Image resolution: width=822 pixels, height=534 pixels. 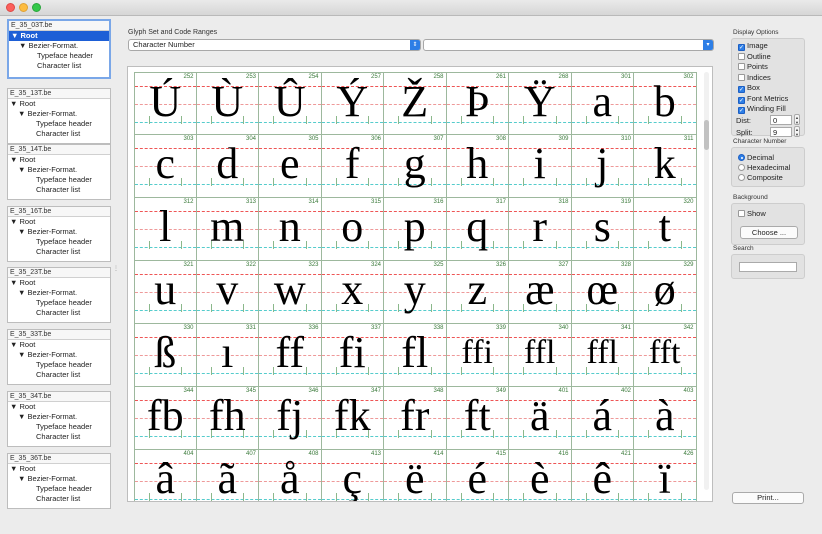 I want to click on radio-button, so click(x=741, y=157).